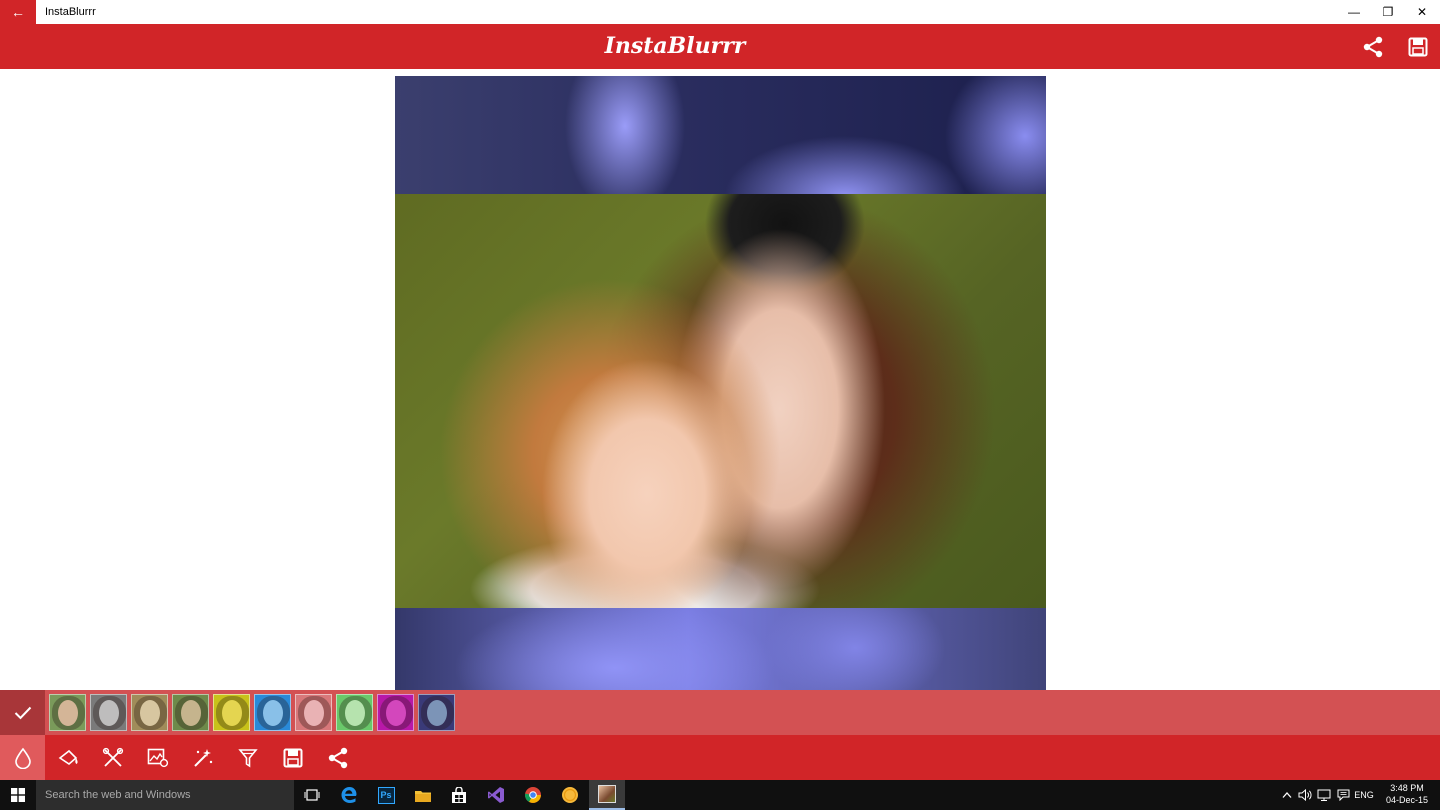 The height and width of the screenshot is (810, 1440). I want to click on filter-yellow-thumbnail, so click(231, 712).